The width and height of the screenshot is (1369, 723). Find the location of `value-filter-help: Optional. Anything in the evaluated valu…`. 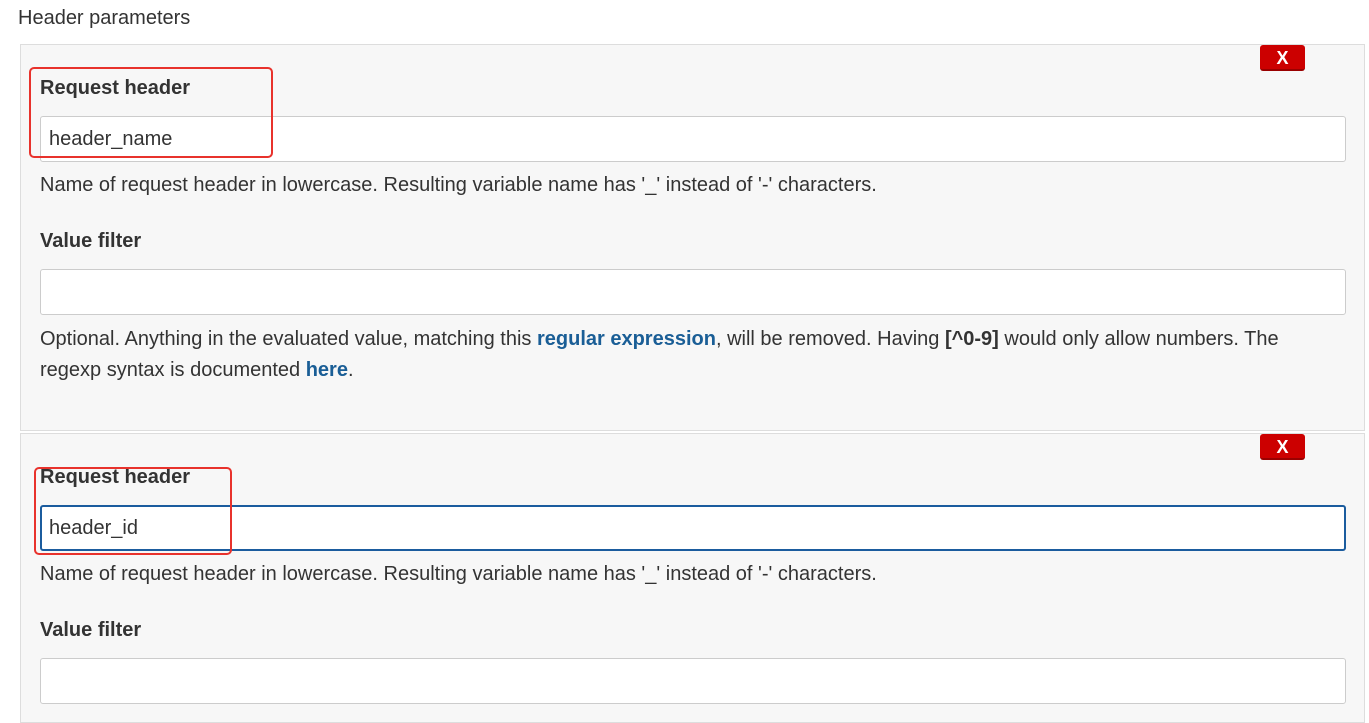

value-filter-help: Optional. Anything in the evaluated valu… is located at coordinates (690, 355).